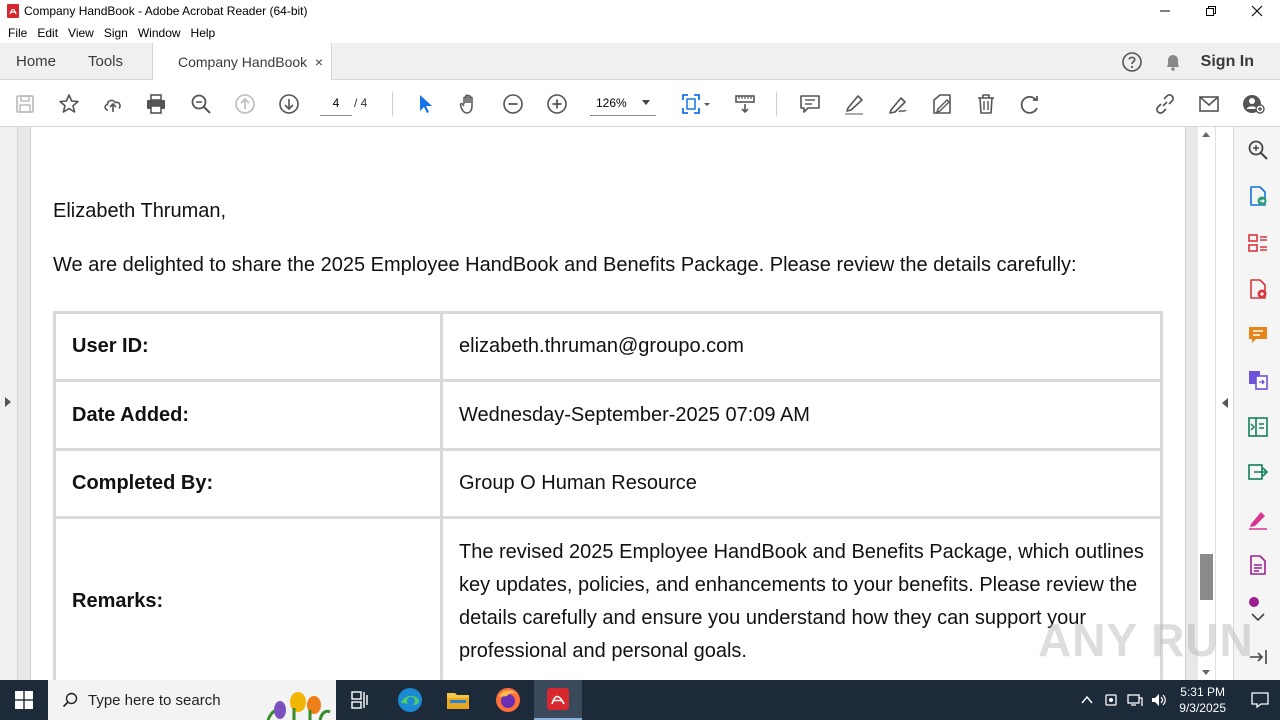 The width and height of the screenshot is (1280, 720). Describe the element at coordinates (105, 61) in the screenshot. I see `tab-tools: Tools` at that location.